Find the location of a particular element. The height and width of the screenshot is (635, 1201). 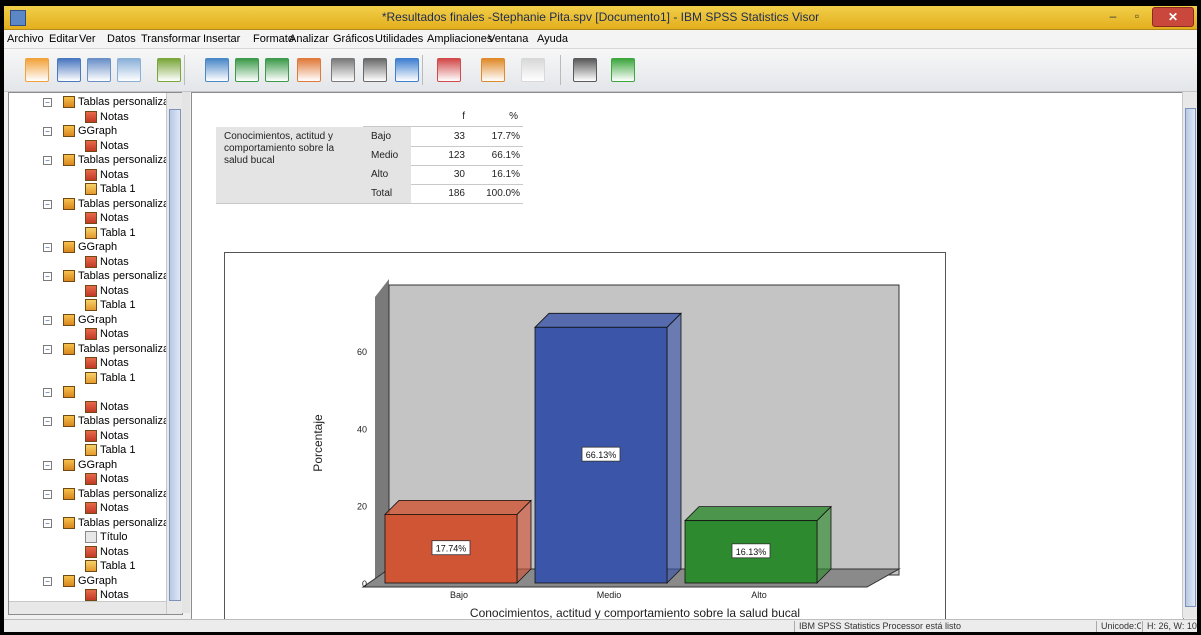

close-button: ✕ is located at coordinates (1173, 17).